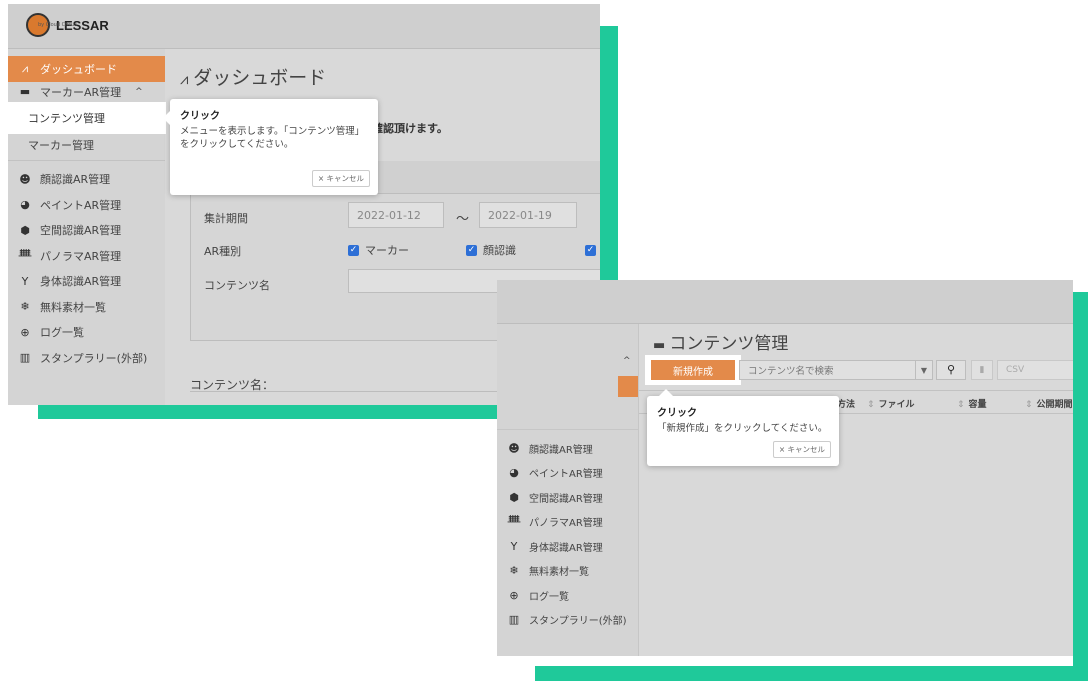  What do you see at coordinates (891, 403) in the screenshot?
I see `column-file: ⇕ ファイル` at bounding box center [891, 403].